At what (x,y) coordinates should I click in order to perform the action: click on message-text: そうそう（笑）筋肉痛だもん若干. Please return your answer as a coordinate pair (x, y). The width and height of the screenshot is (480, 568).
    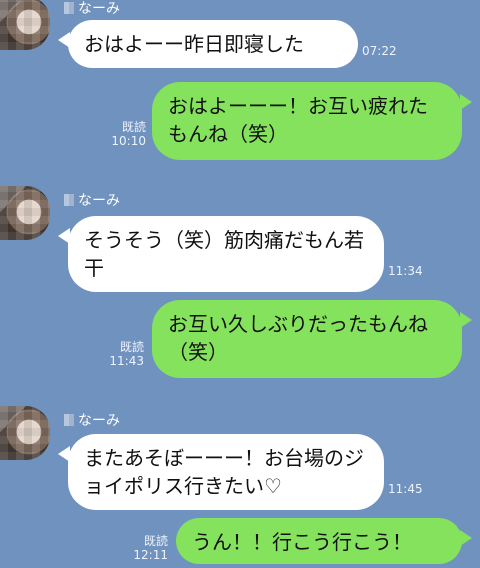
    Looking at the image, I should click on (224, 254).